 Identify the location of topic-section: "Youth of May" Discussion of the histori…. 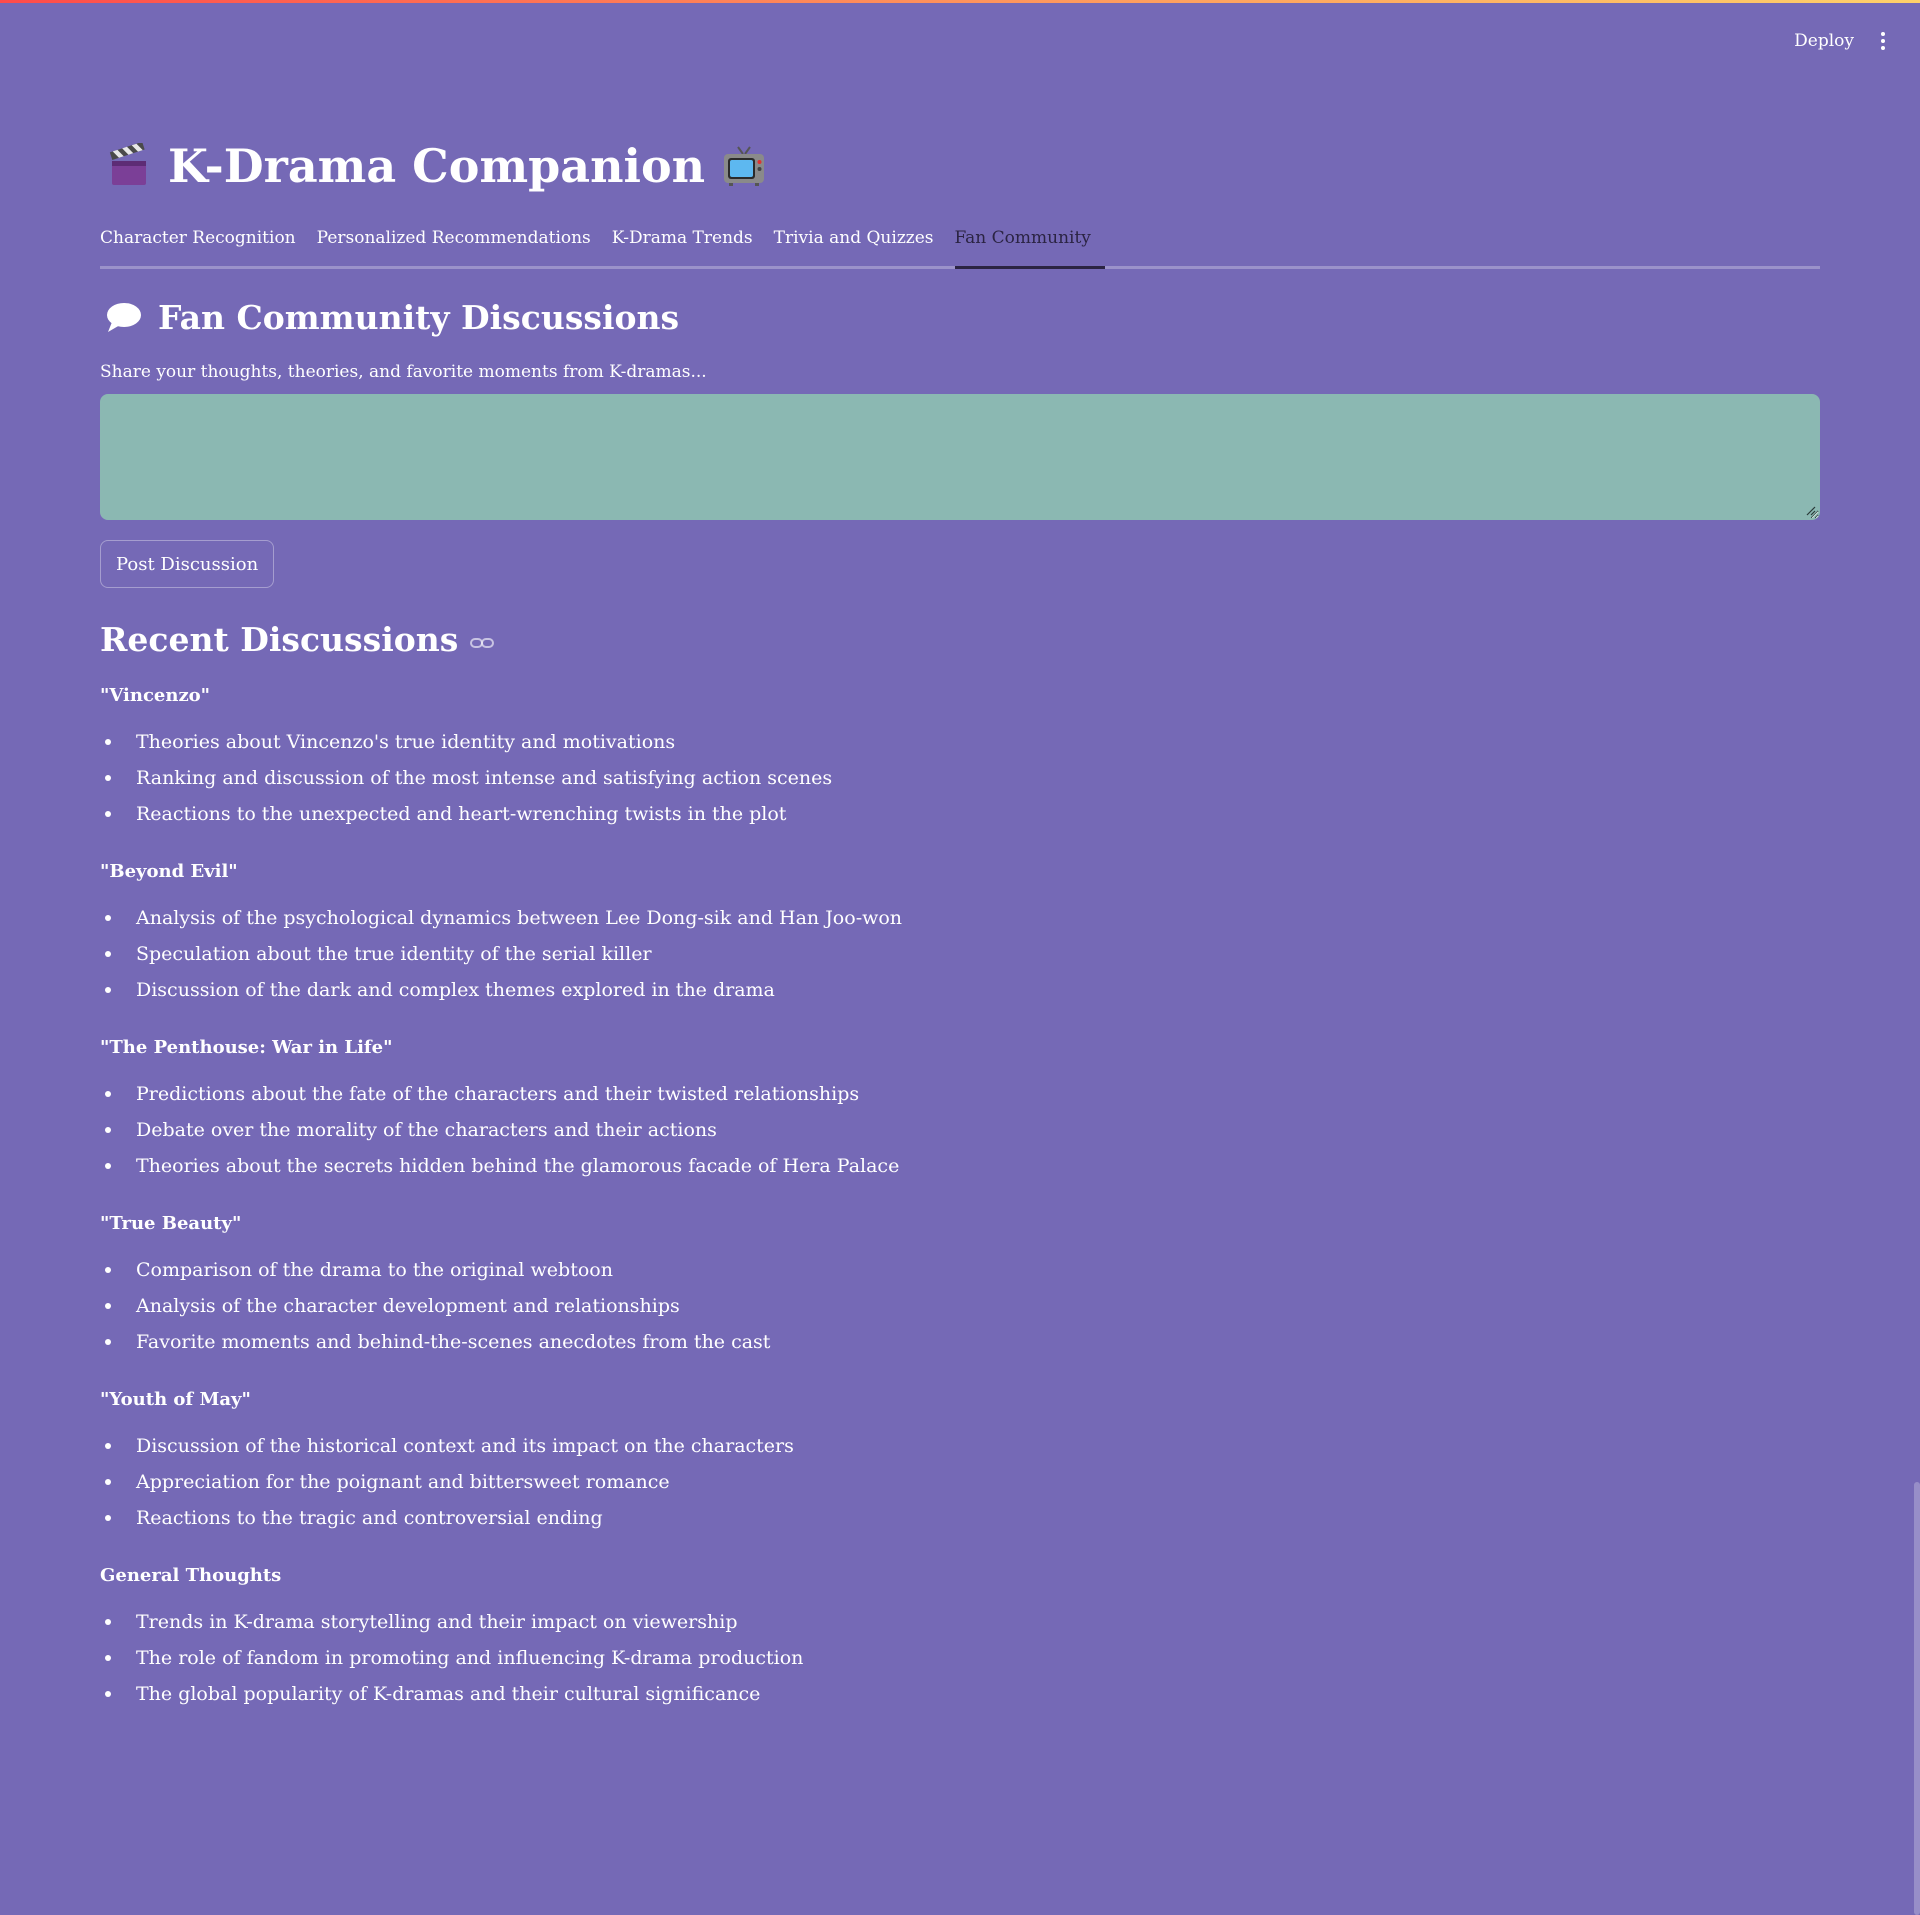
(960, 1472).